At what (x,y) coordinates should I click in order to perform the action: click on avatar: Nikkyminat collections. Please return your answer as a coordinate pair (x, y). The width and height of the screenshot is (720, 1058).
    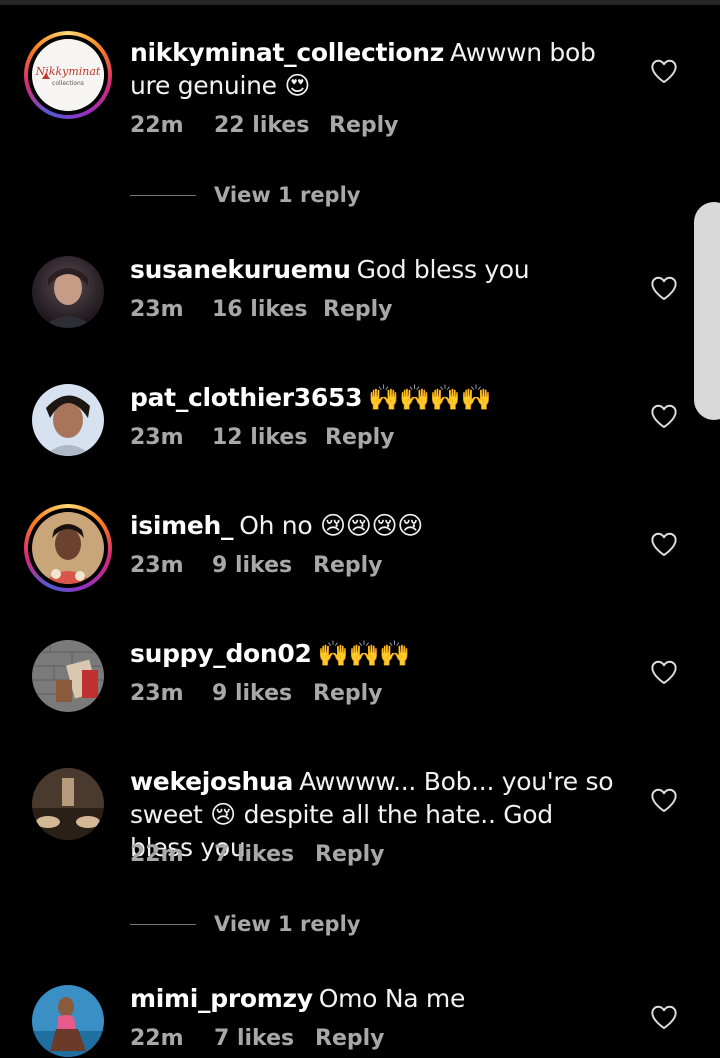
    Looking at the image, I should click on (68, 75).